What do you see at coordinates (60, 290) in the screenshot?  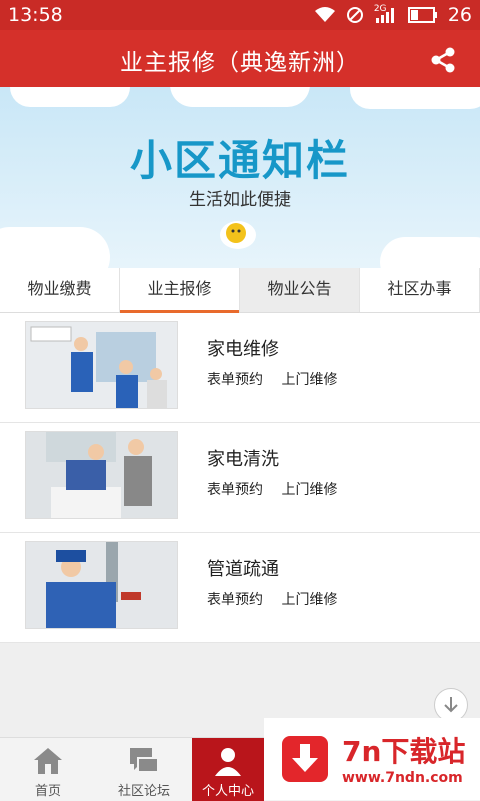 I see `tab-property-fee: 物业缴费` at bounding box center [60, 290].